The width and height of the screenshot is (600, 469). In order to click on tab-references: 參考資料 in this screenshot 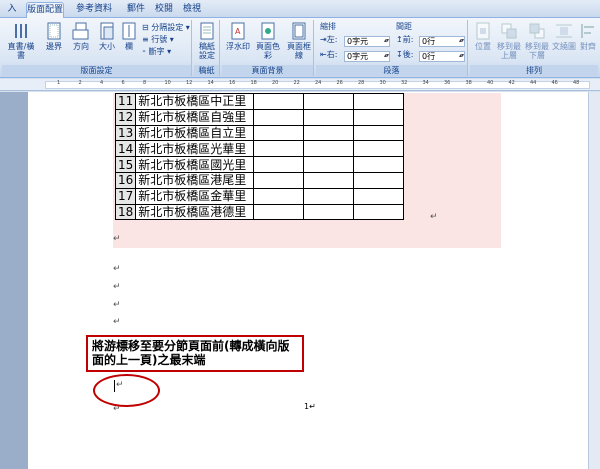, I will do `click(94, 10)`.